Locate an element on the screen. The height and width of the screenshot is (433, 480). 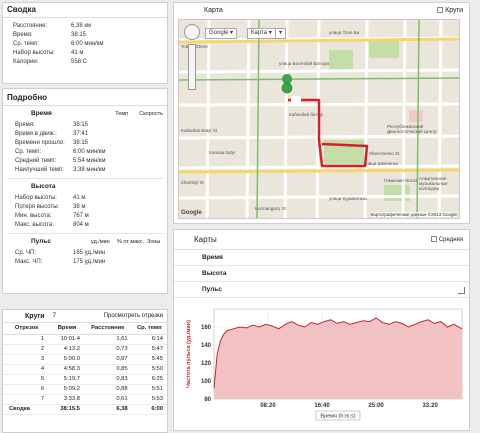
map-type-label: Карта is located at coordinates (259, 33).